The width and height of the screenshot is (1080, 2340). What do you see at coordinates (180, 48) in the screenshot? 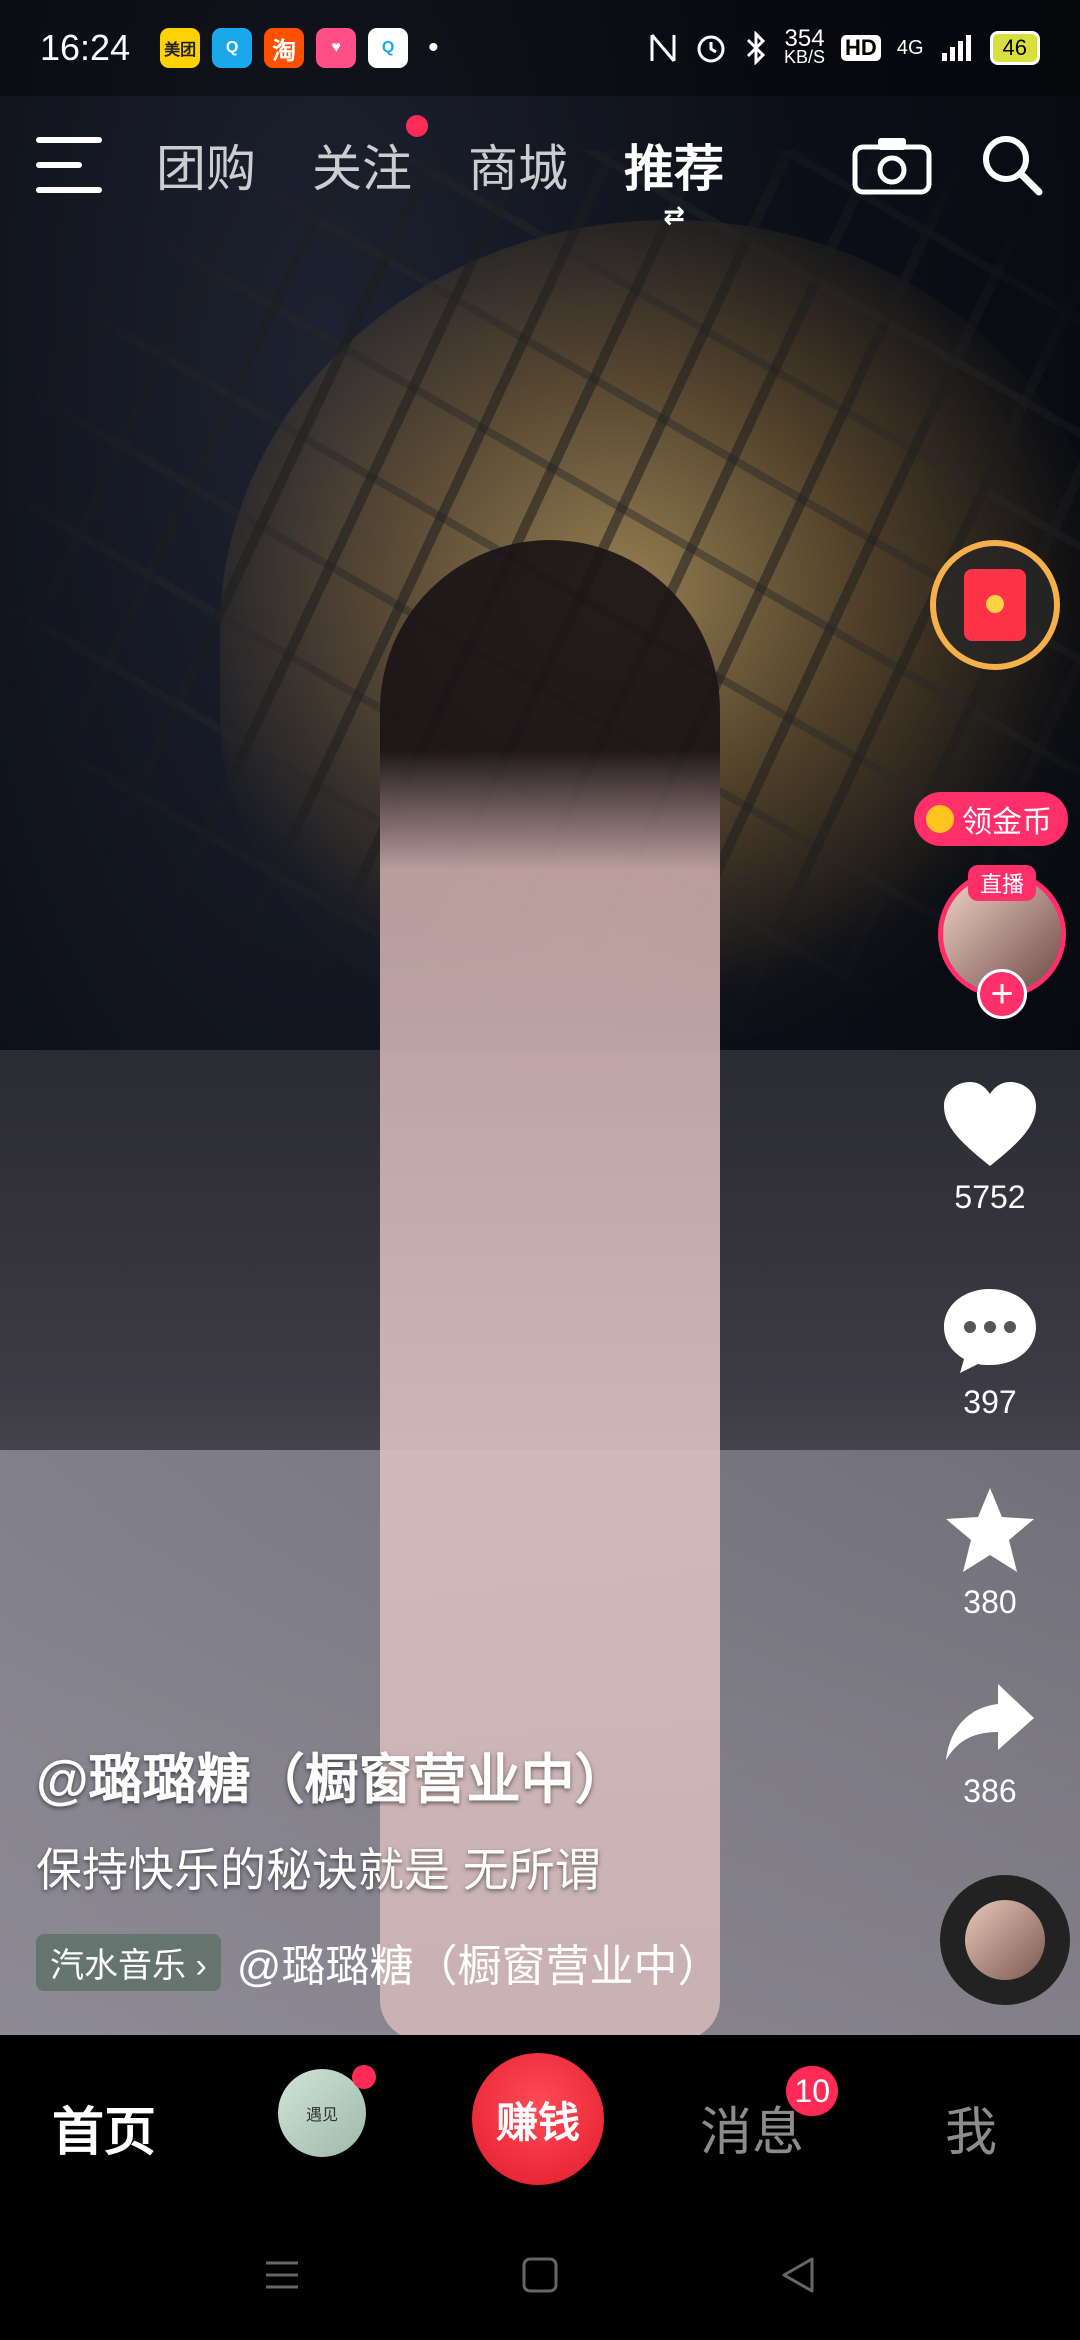
I see `meituan-app-icon: 美团` at bounding box center [180, 48].